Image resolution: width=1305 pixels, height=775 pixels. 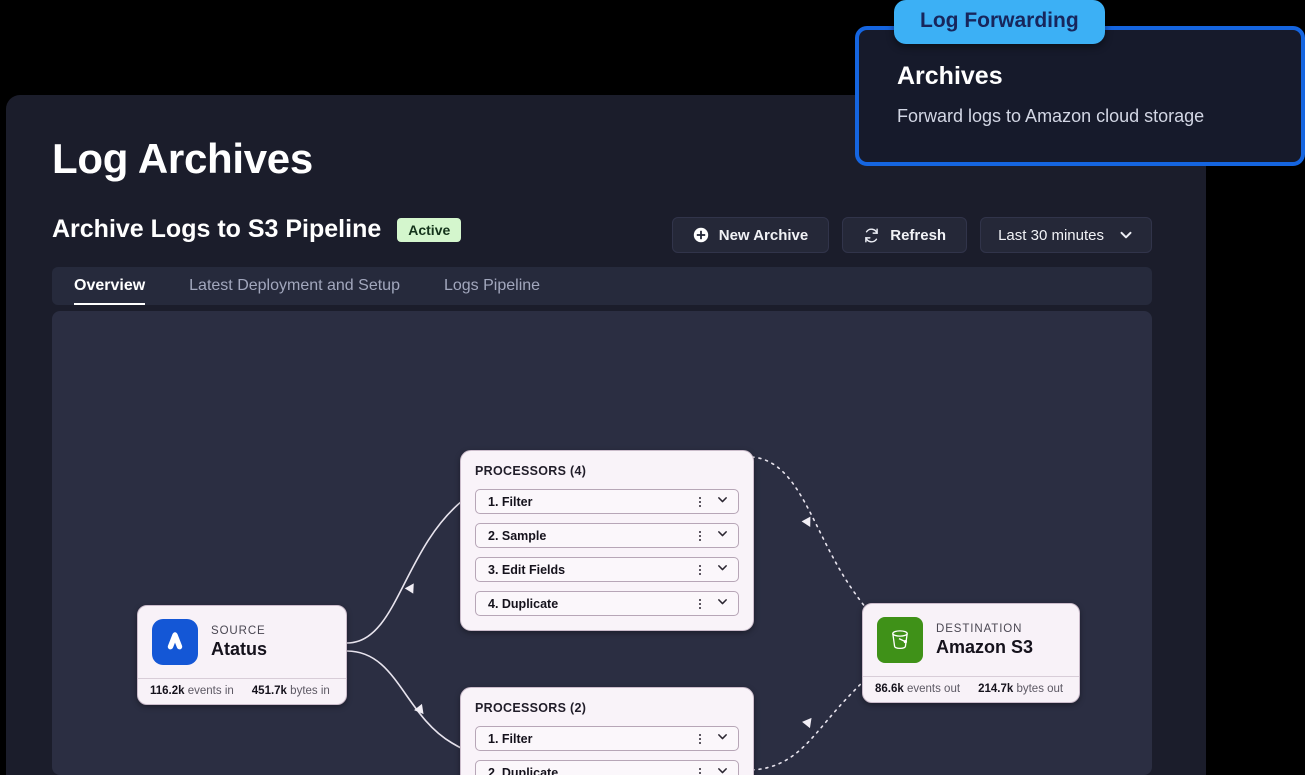 I want to click on pipeline-header: Archive Logs to S3 Pipeline Active, so click(x=257, y=229).